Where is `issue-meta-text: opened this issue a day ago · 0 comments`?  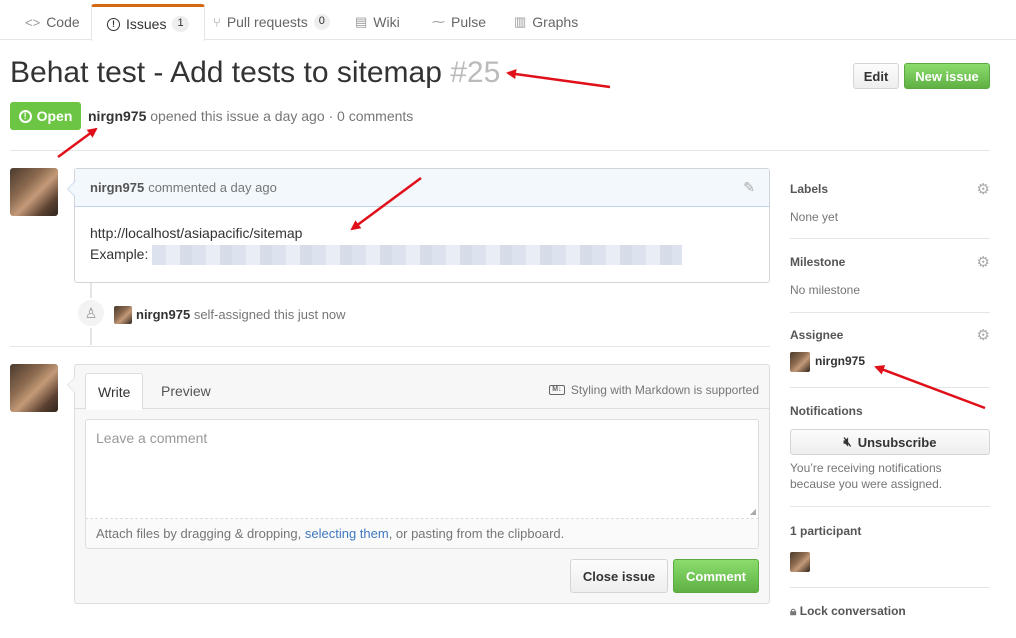 issue-meta-text: opened this issue a day ago · 0 comments is located at coordinates (282, 116).